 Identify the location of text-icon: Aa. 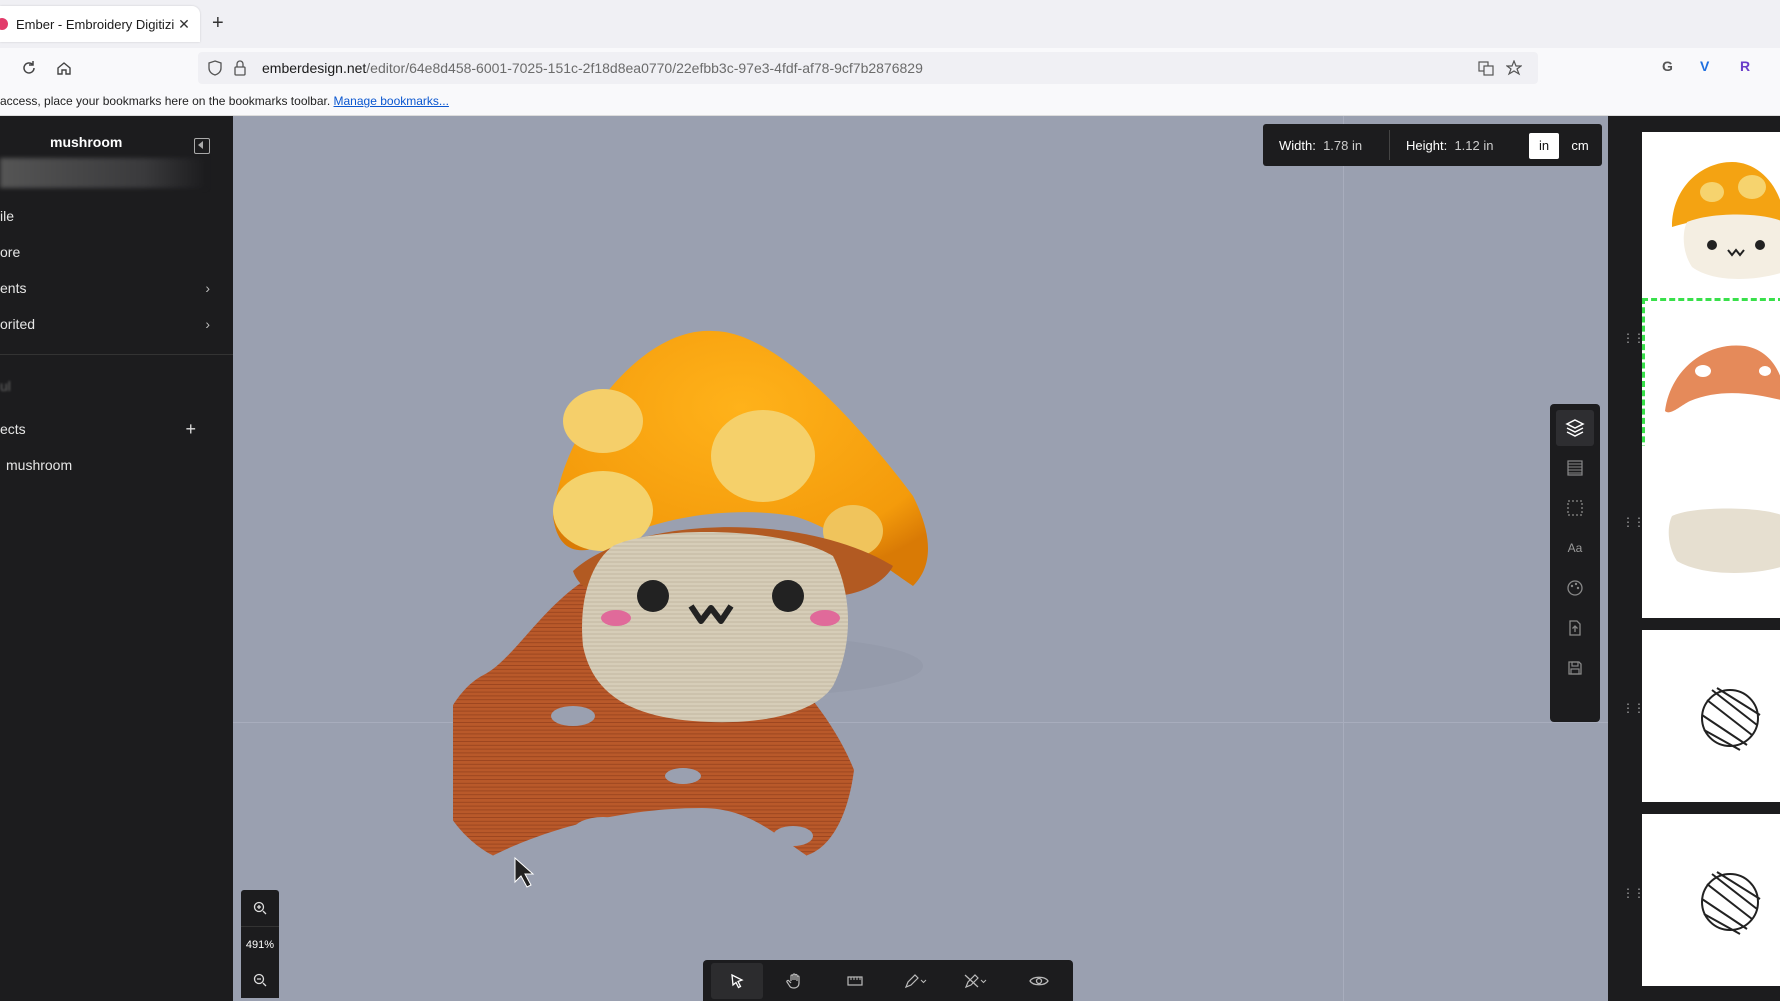
(1575, 548).